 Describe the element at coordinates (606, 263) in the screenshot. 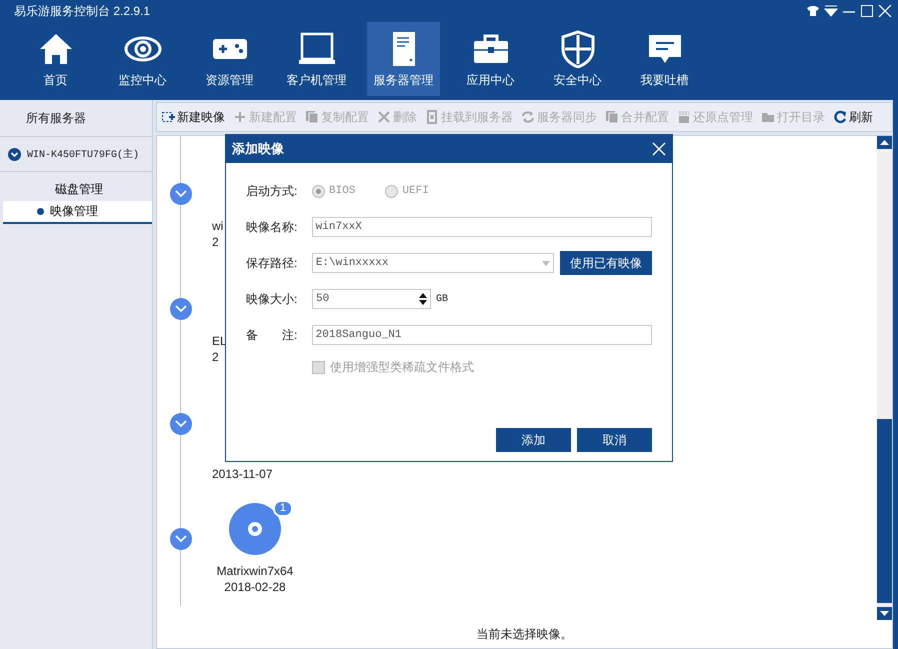

I see `use-existing-button: 使用已有映像` at that location.